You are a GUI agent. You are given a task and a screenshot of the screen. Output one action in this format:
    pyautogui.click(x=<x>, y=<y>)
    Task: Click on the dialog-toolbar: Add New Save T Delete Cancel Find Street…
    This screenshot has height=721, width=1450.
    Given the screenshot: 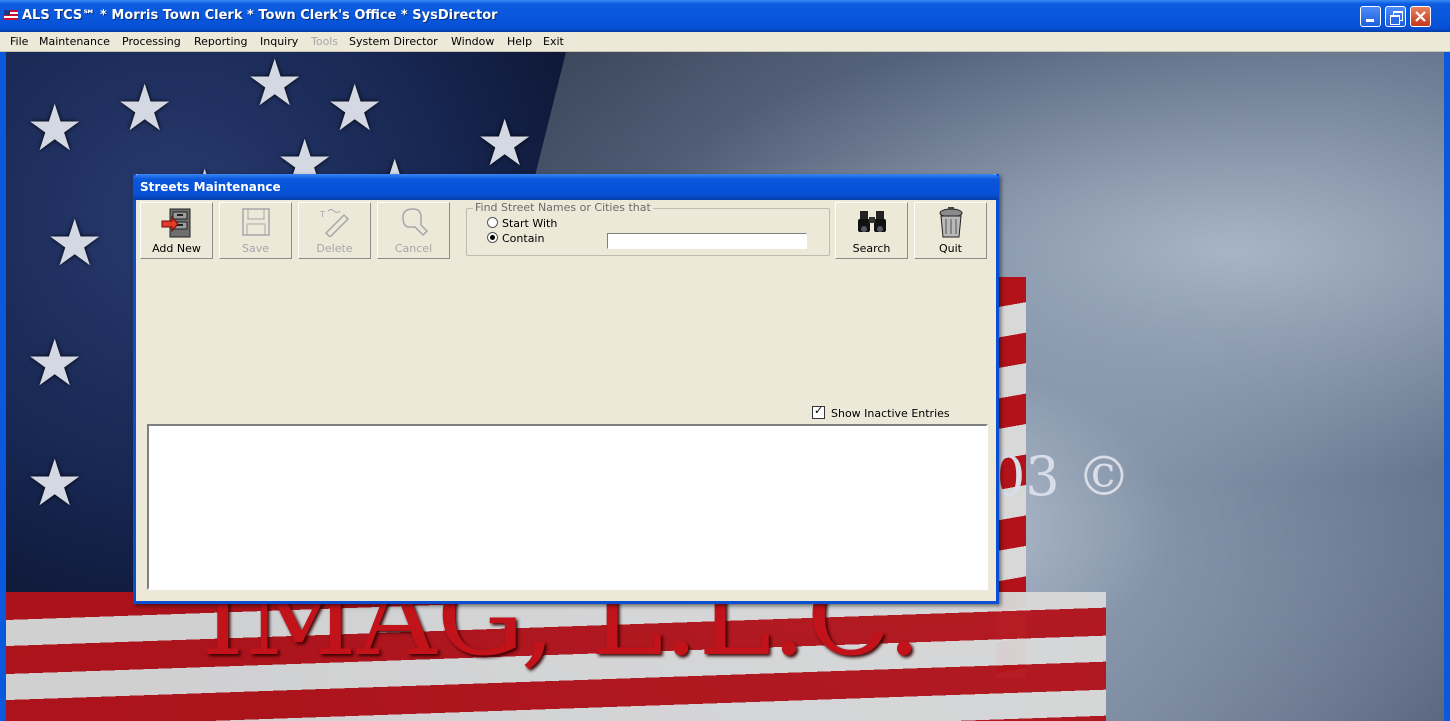 What is the action you would take?
    pyautogui.click(x=565, y=231)
    